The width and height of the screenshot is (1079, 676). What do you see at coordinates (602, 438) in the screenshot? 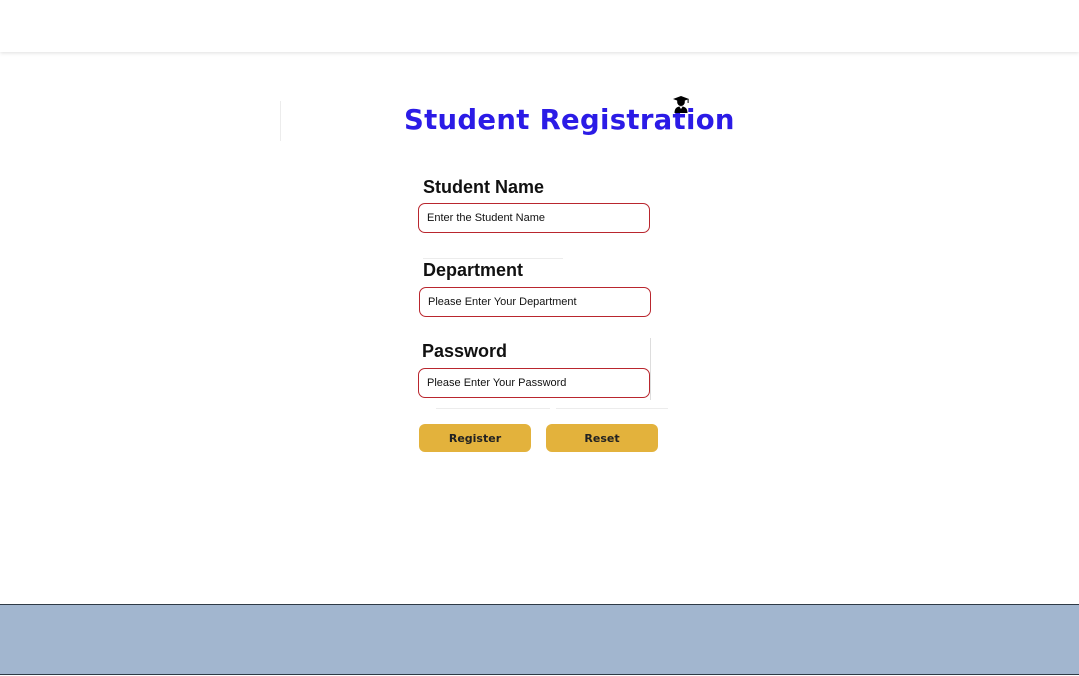
I see `reset-button: Reset` at bounding box center [602, 438].